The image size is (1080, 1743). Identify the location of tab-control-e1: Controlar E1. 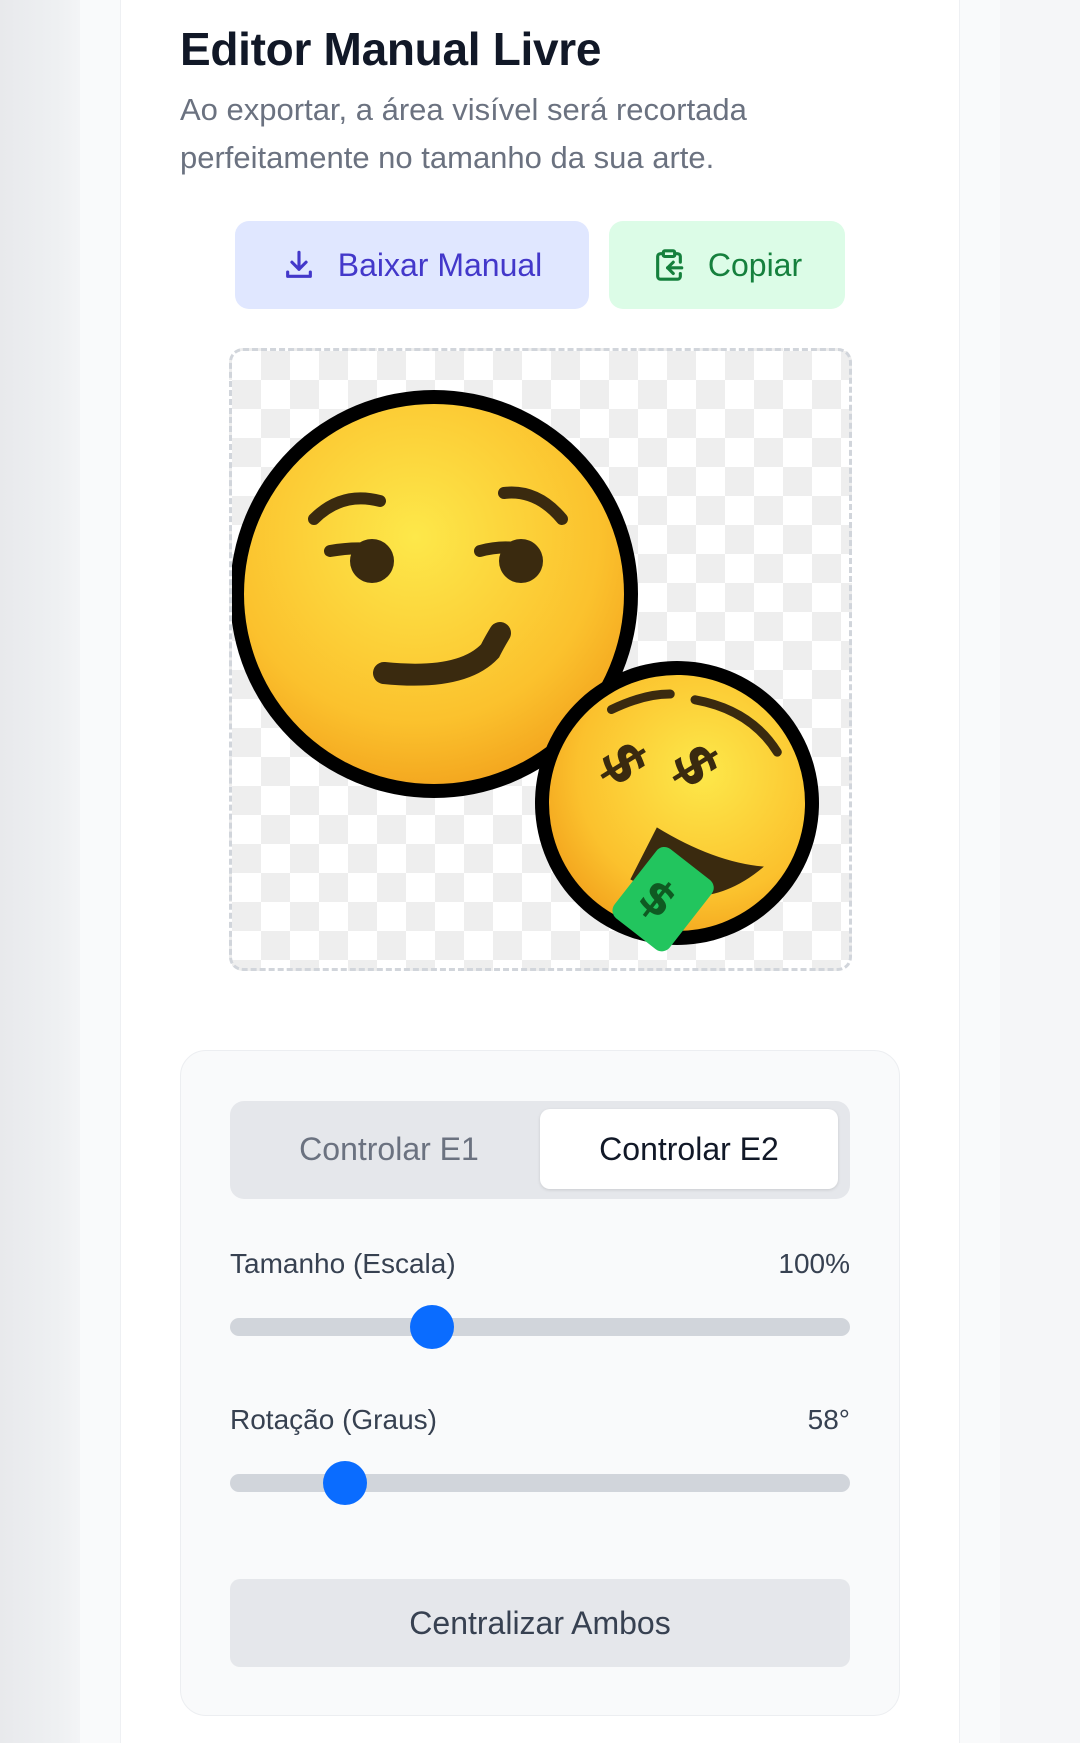
(389, 1149).